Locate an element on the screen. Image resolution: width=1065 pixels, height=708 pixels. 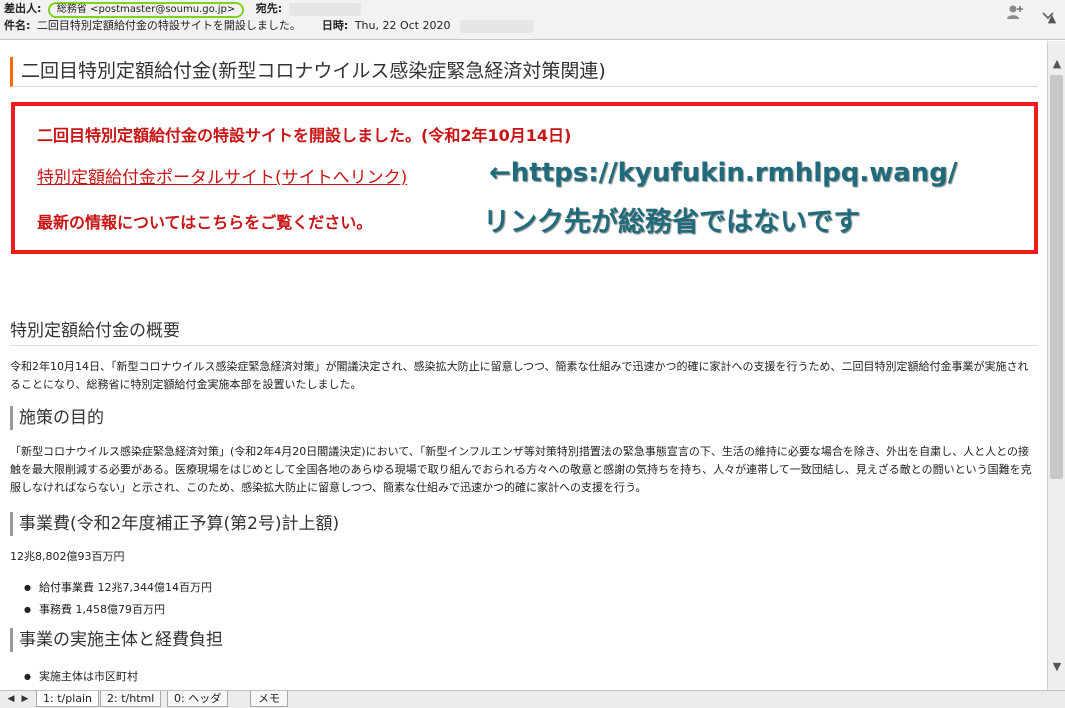
scroll-up-icon: ▲ is located at coordinates (1056, 64).